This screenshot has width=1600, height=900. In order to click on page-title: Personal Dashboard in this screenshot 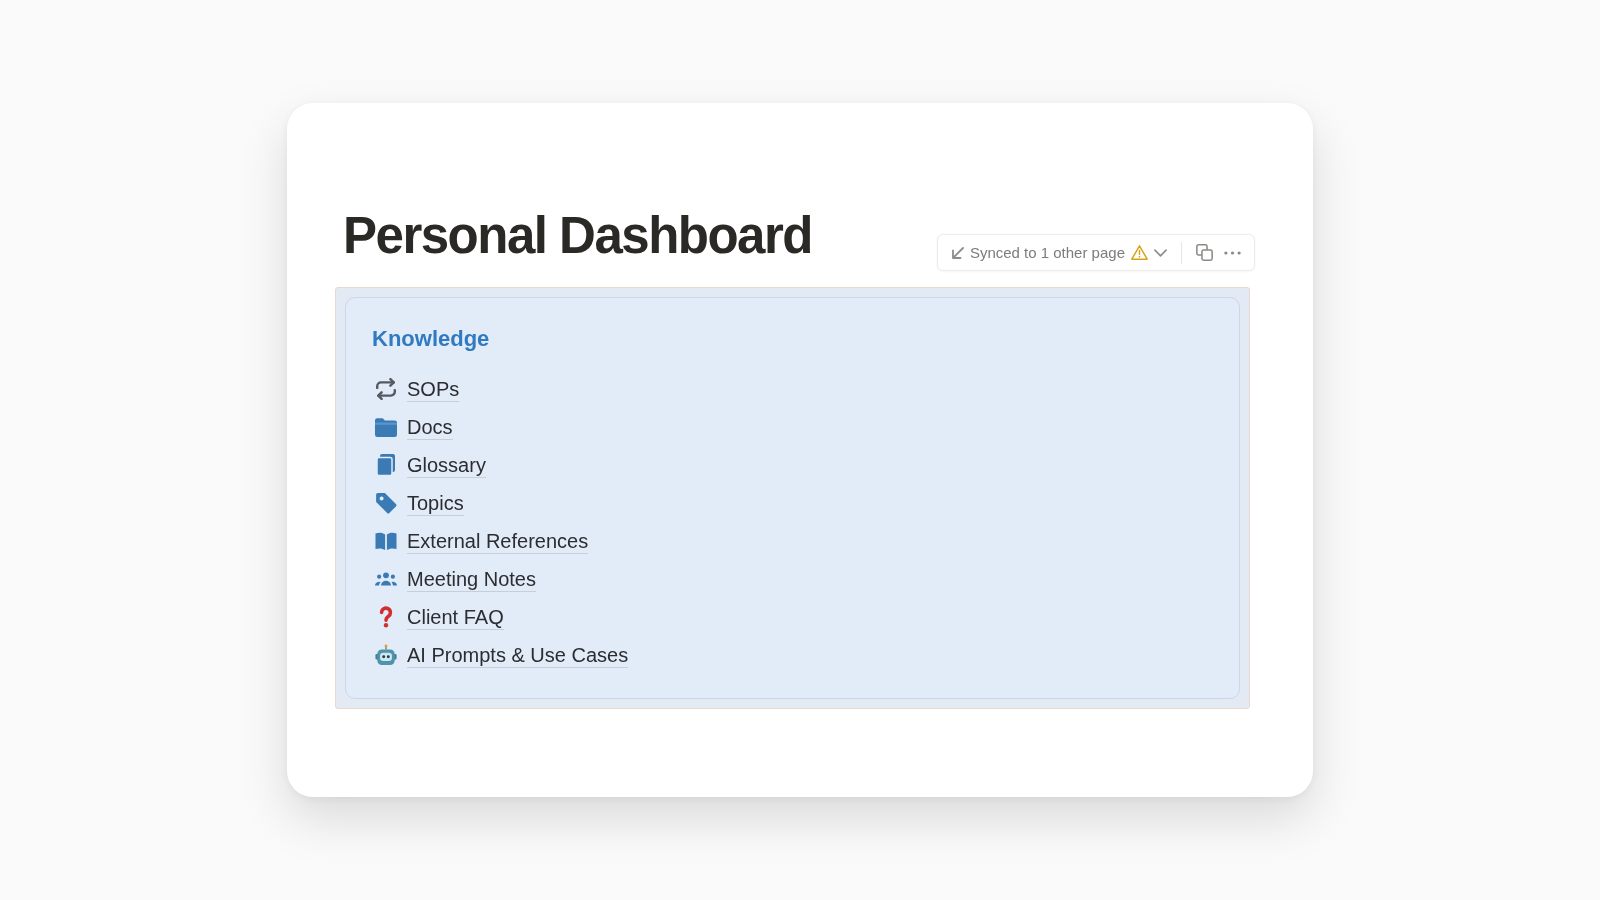, I will do `click(577, 236)`.